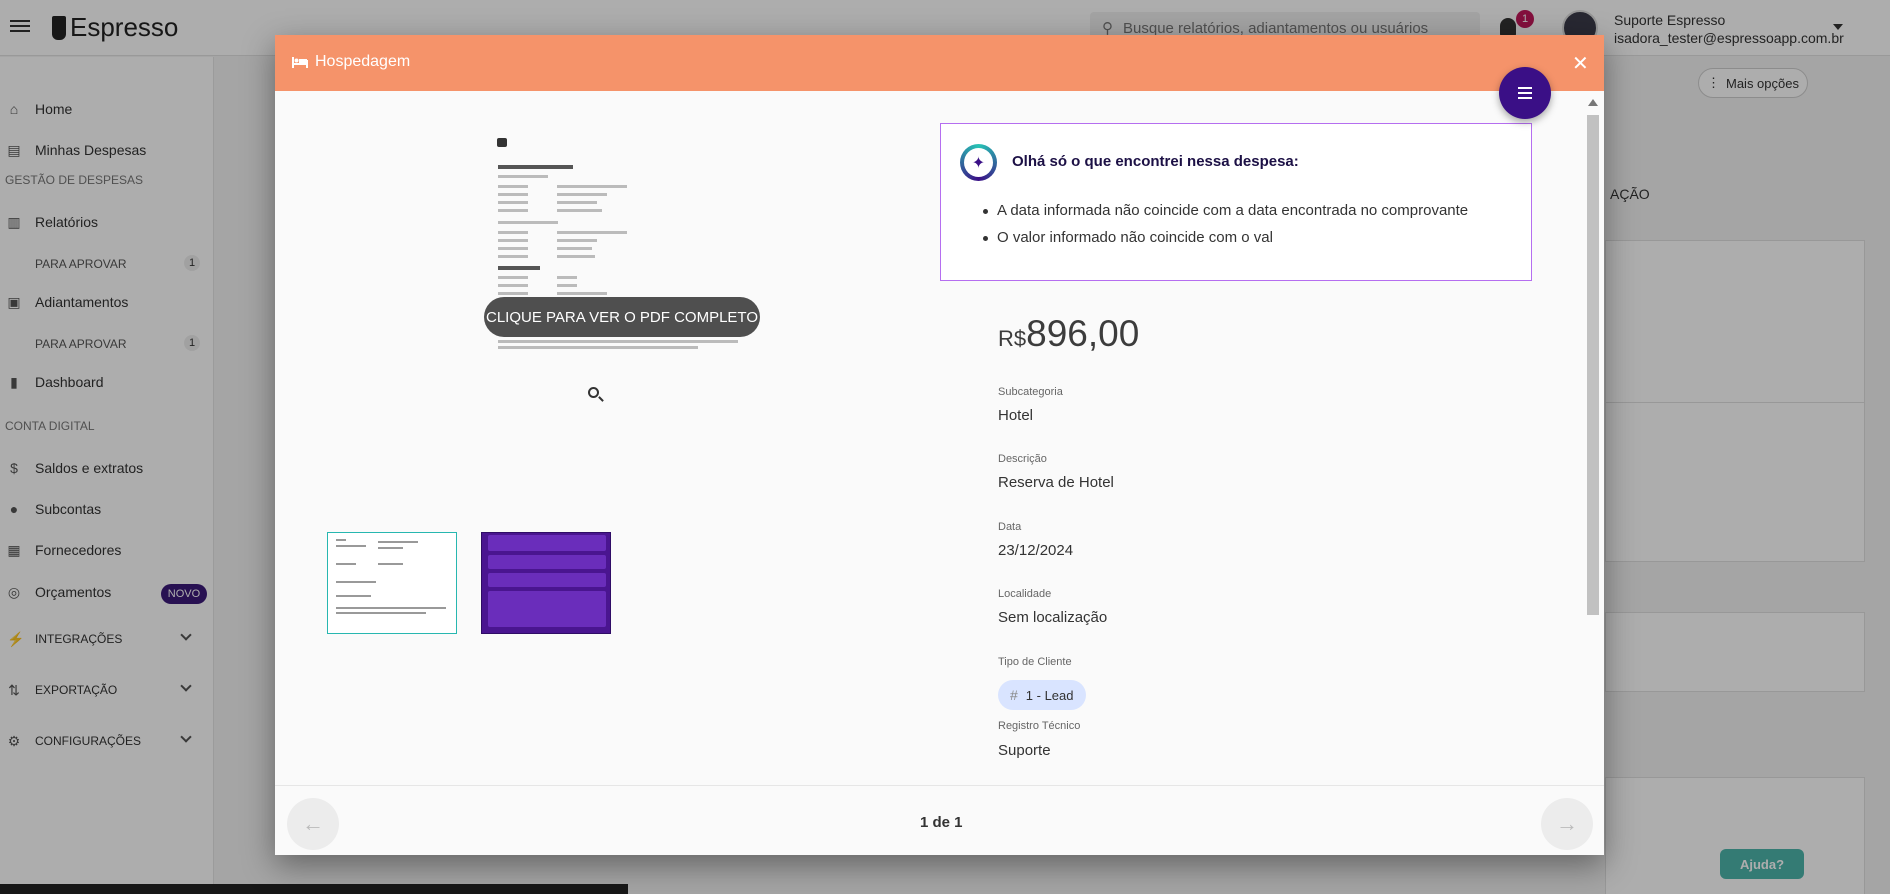  I want to click on tipo-cliente-chip: # 1 - Lead, so click(1042, 695).